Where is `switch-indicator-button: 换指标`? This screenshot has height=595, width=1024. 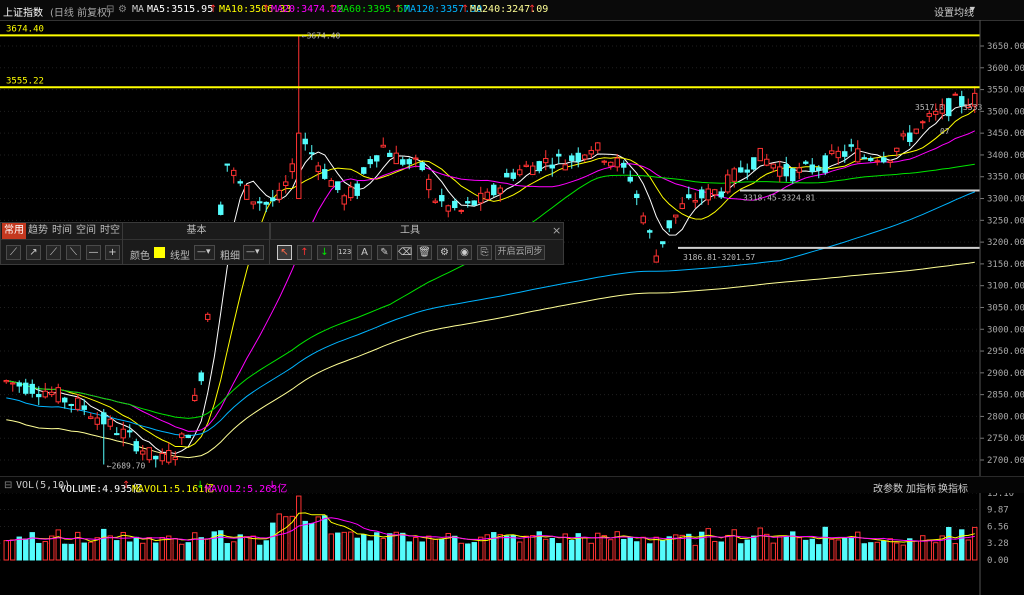
switch-indicator-button: 换指标 is located at coordinates (953, 487).